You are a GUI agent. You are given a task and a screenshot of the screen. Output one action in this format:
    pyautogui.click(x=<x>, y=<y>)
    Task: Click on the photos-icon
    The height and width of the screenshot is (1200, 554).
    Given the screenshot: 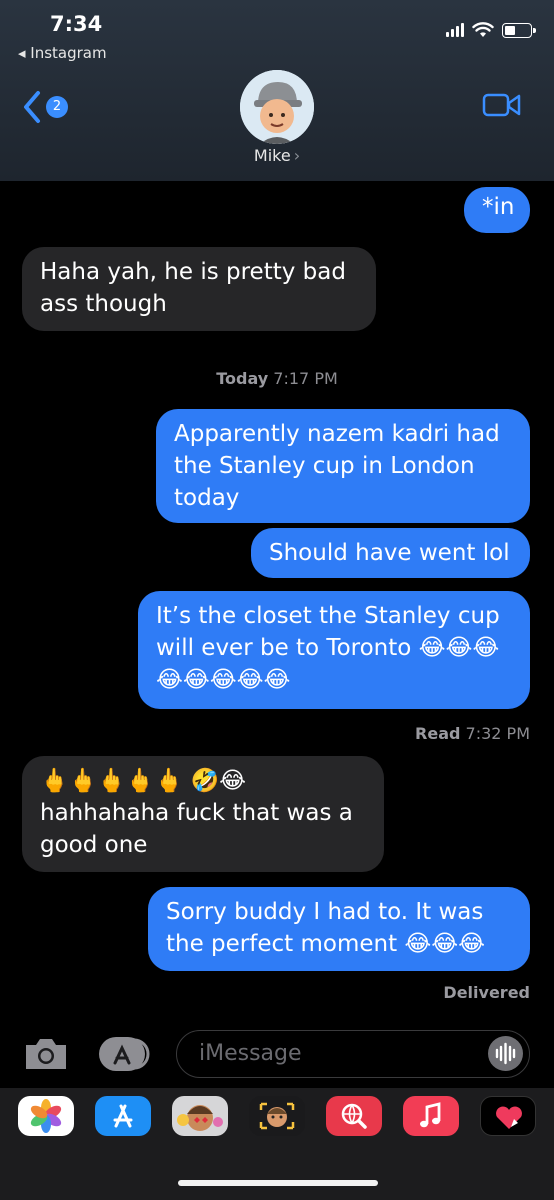 What is the action you would take?
    pyautogui.click(x=46, y=1116)
    